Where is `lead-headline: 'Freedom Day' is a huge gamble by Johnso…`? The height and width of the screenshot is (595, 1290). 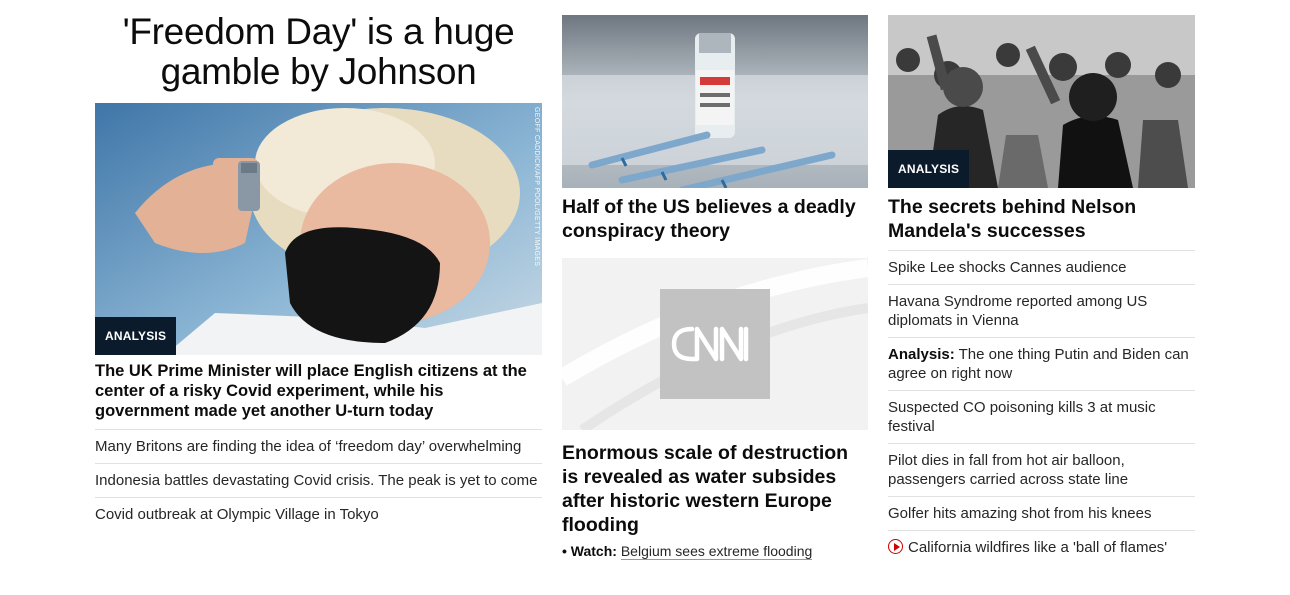 lead-headline: 'Freedom Day' is a huge gamble by Johnso… is located at coordinates (318, 52).